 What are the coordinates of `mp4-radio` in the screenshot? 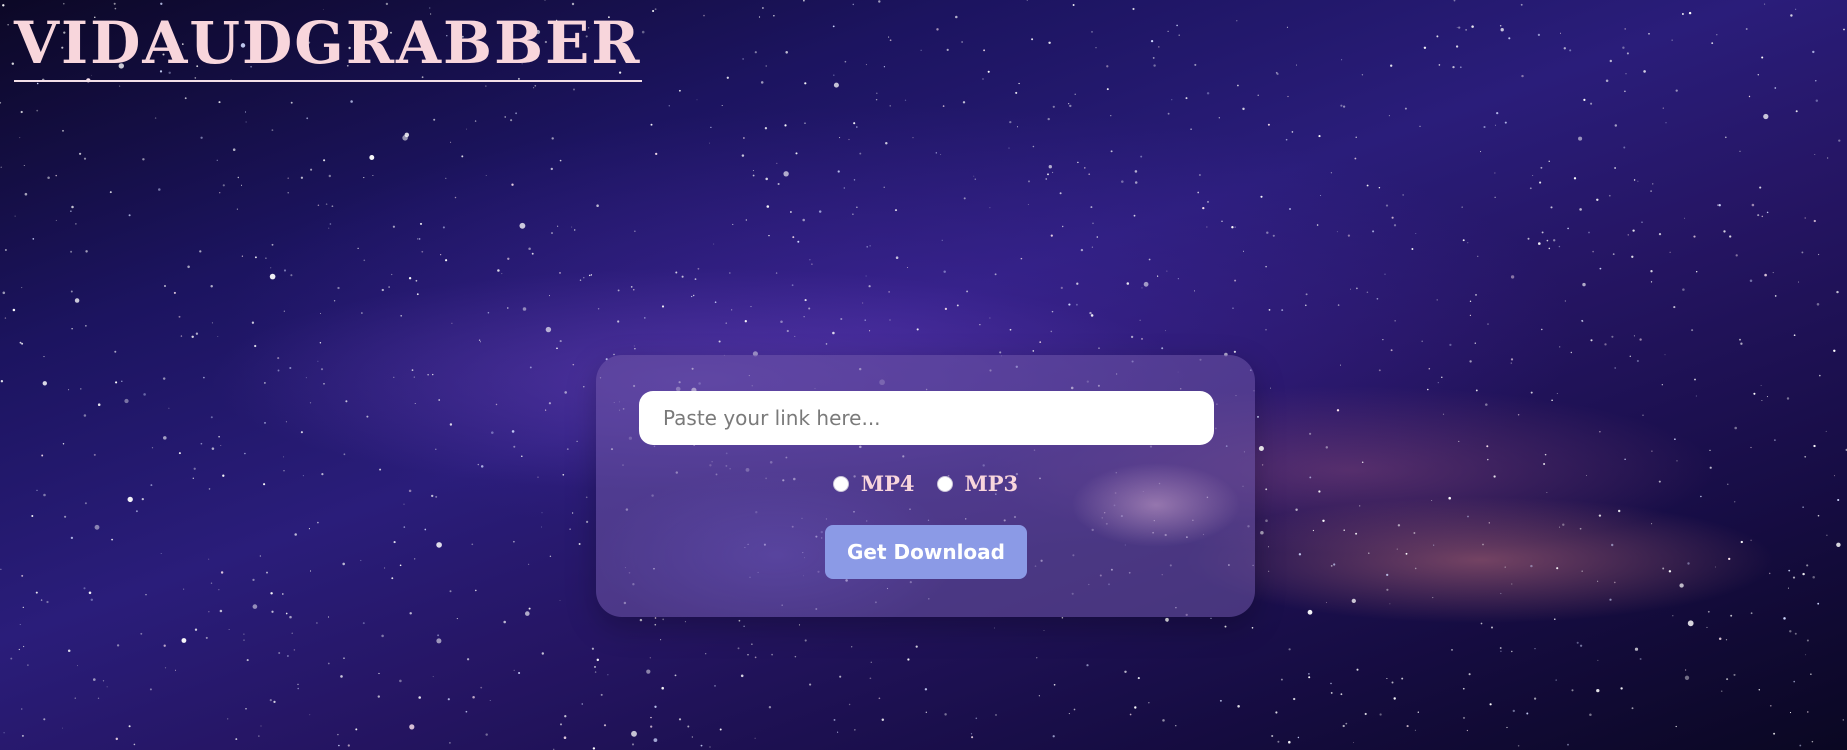 It's located at (840, 483).